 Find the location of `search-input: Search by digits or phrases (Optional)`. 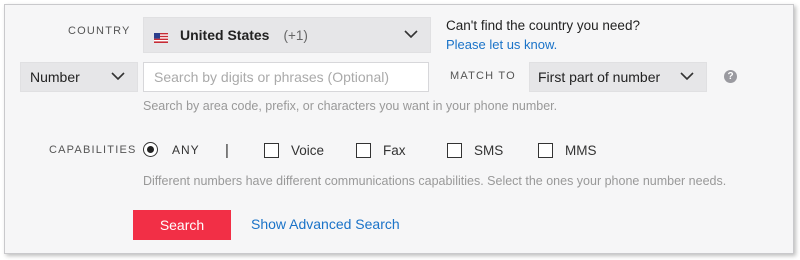

search-input: Search by digits or phrases (Optional) is located at coordinates (286, 77).